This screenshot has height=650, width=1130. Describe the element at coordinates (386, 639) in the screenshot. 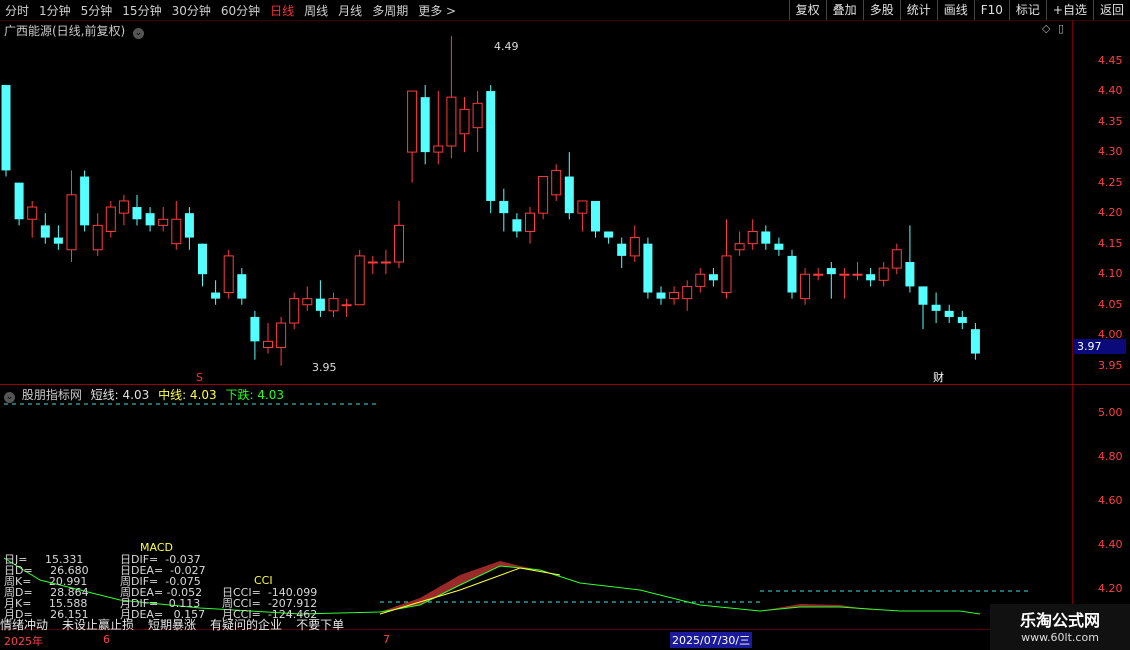

I see `date-month-7: 7` at that location.